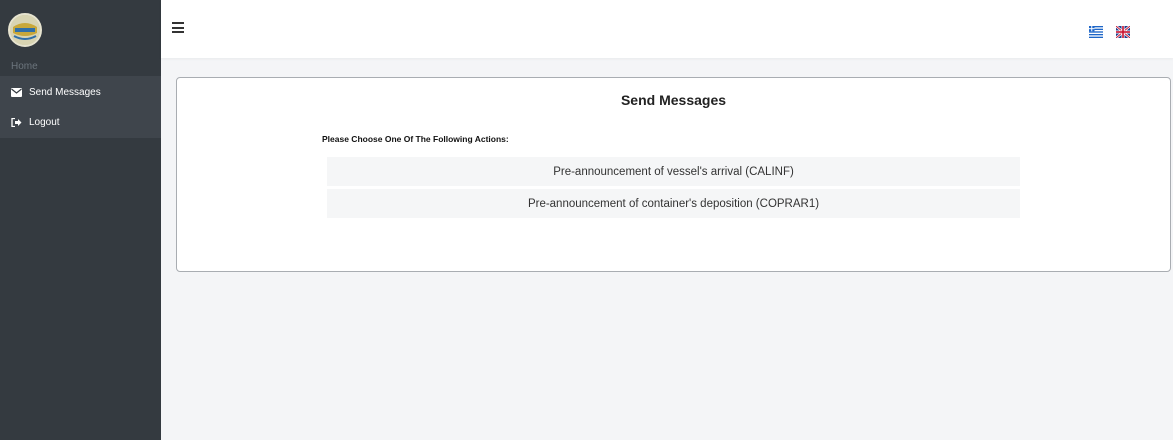 The width and height of the screenshot is (1173, 440). I want to click on sidebar-home-label: Home, so click(24, 66).